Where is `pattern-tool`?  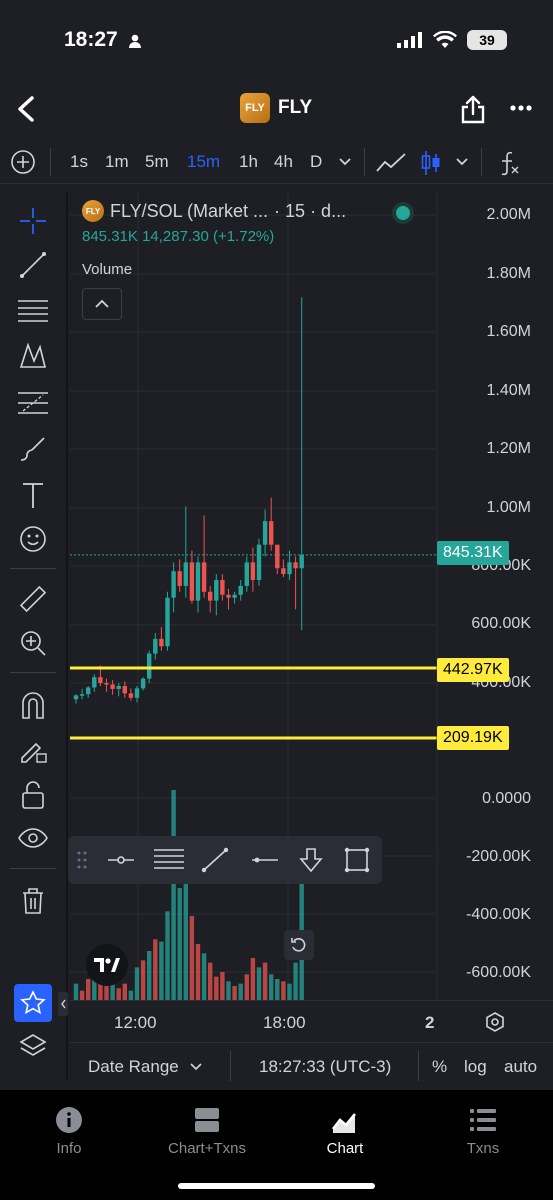 pattern-tool is located at coordinates (33, 356).